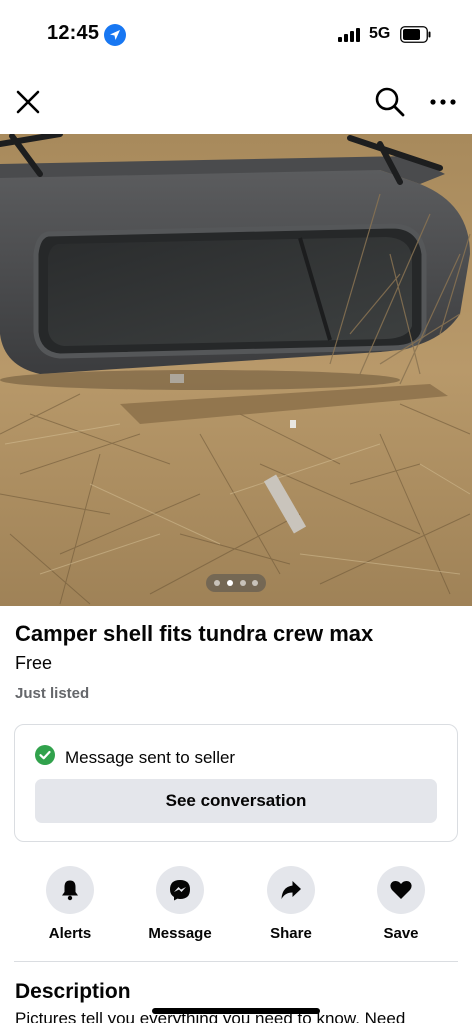 The height and width of the screenshot is (1023, 472). I want to click on section-divider, so click(236, 961).